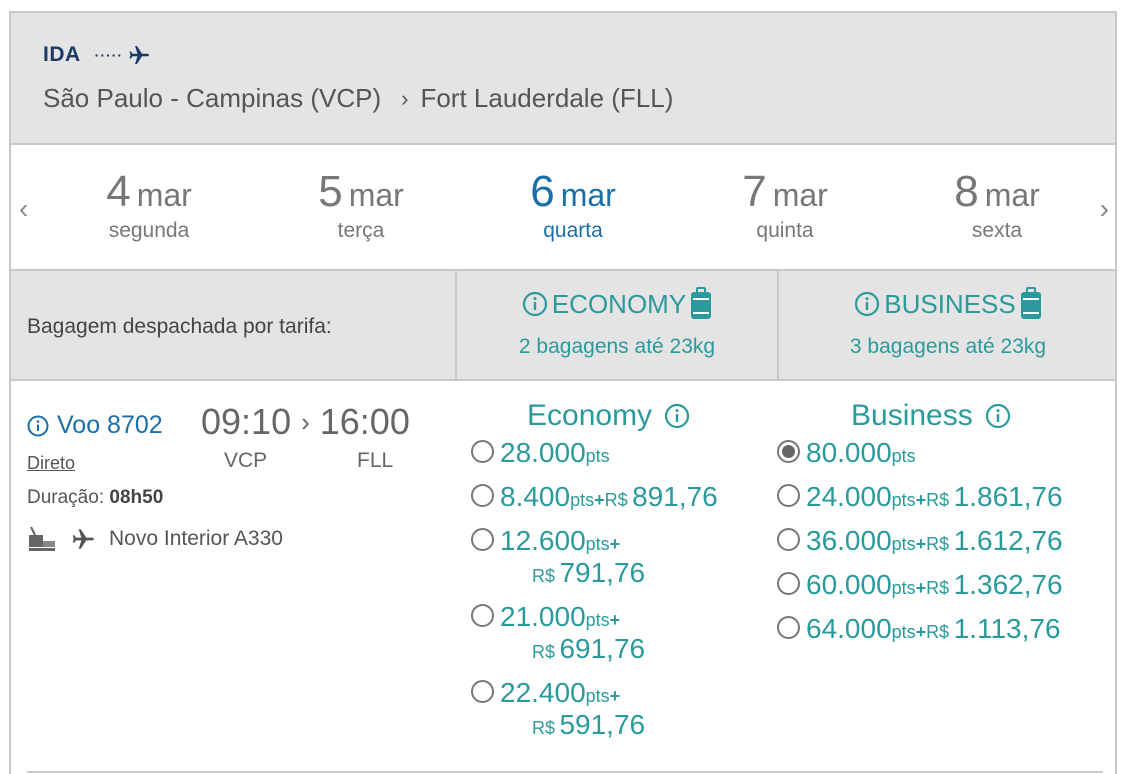  Describe the element at coordinates (912, 415) in the screenshot. I see `business-title: Business` at that location.